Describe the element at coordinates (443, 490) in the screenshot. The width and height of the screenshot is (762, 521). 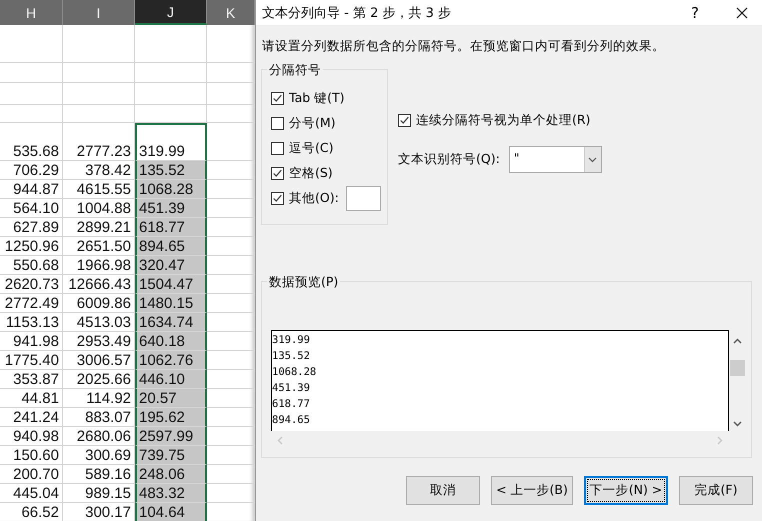
I see `dialog-button: 取消` at that location.